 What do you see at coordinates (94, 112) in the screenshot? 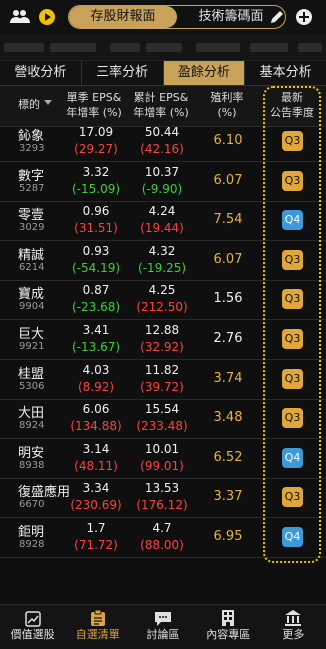
I see `header-q-eps-yoy: 年增率 (%)` at bounding box center [94, 112].